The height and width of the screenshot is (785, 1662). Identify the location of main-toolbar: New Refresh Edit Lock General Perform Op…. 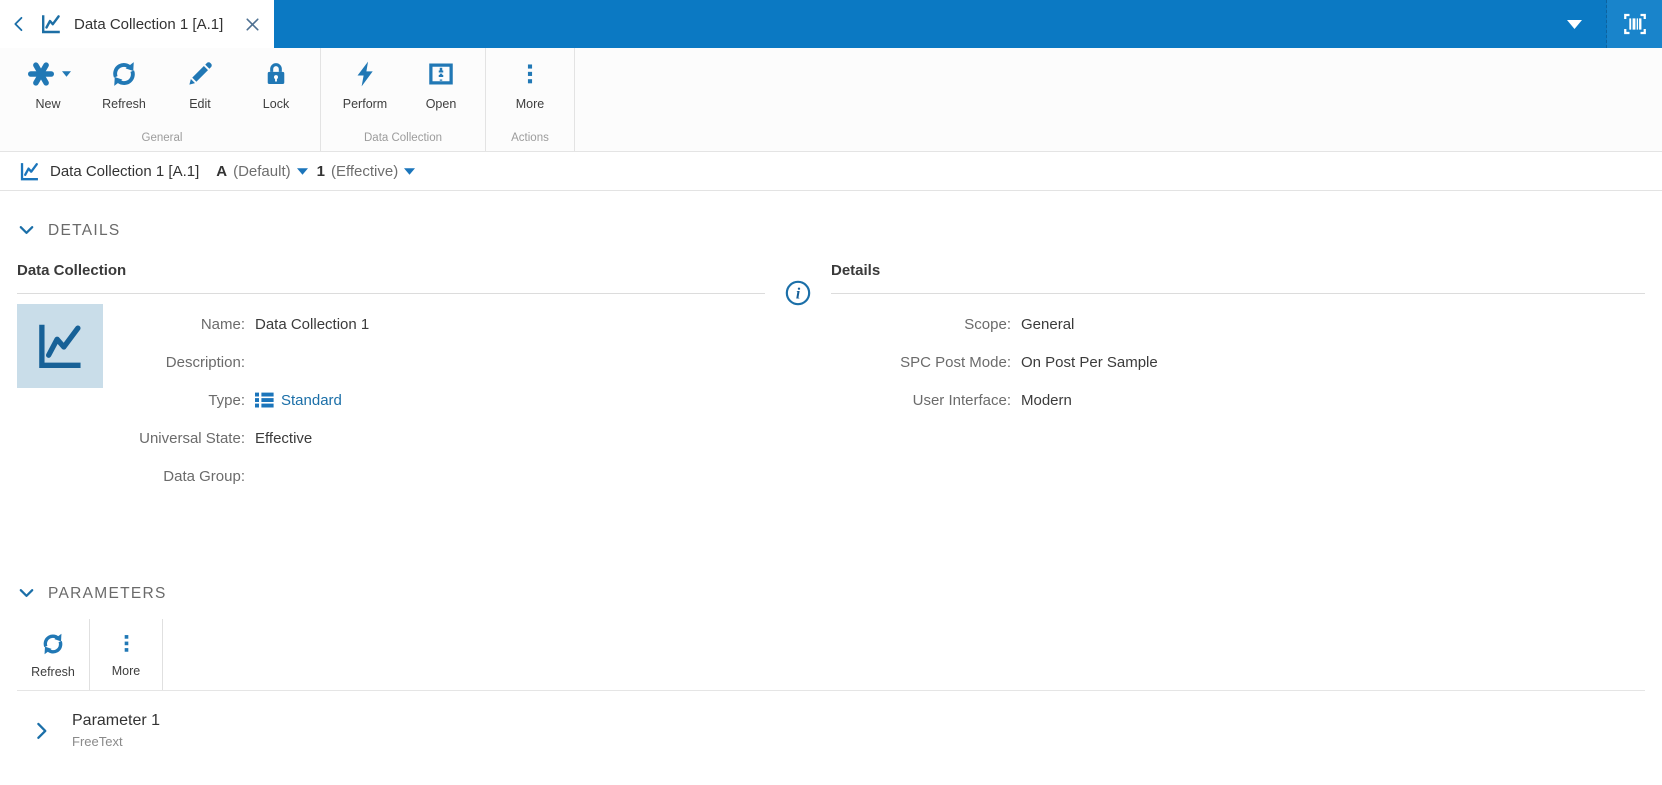
(831, 100).